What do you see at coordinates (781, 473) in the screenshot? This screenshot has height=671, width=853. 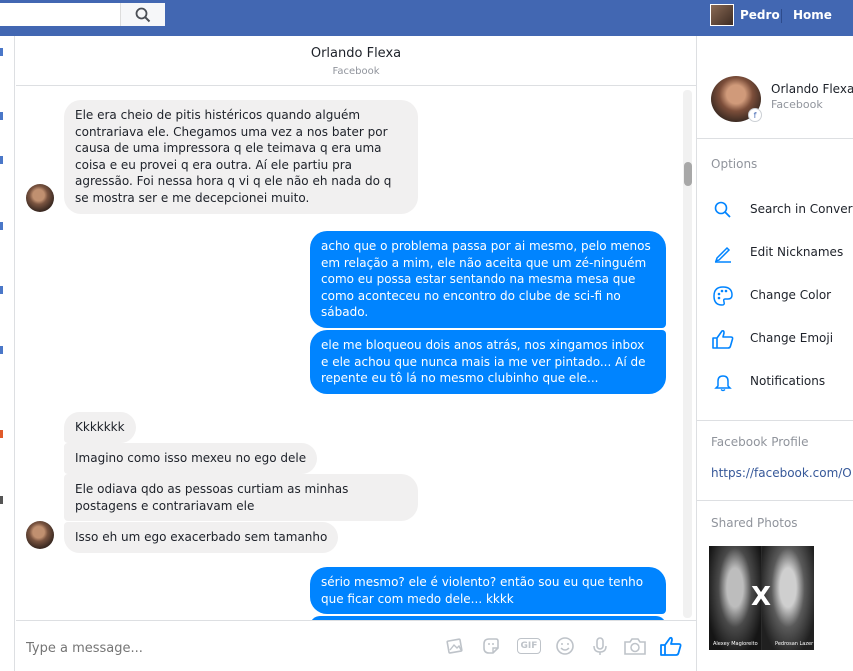 I see `profile-link: https://facebook.com/O` at bounding box center [781, 473].